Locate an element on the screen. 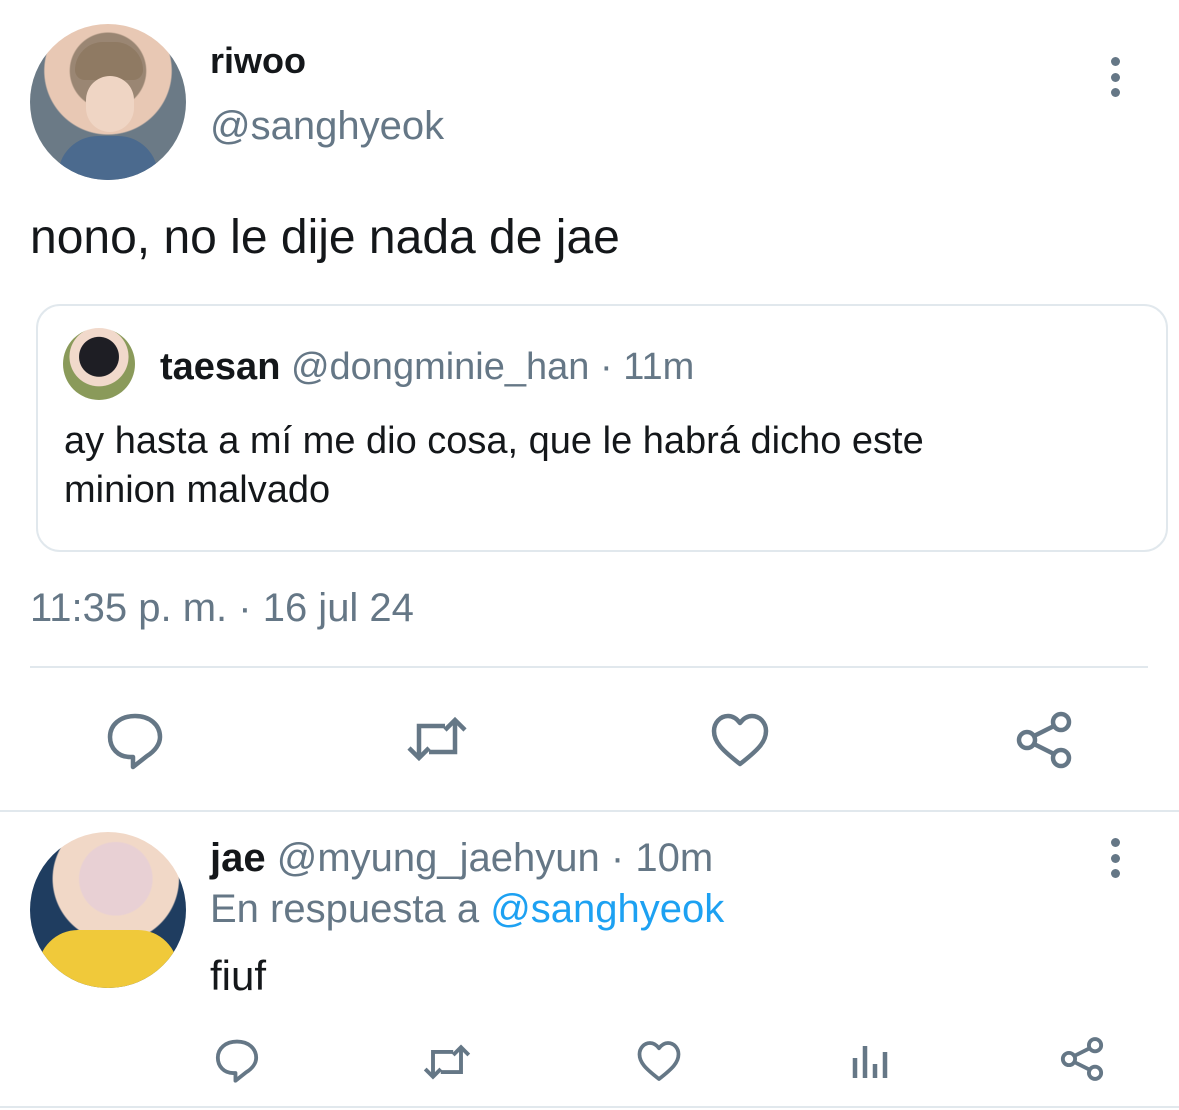  analytics-icon is located at coordinates (870, 1060).